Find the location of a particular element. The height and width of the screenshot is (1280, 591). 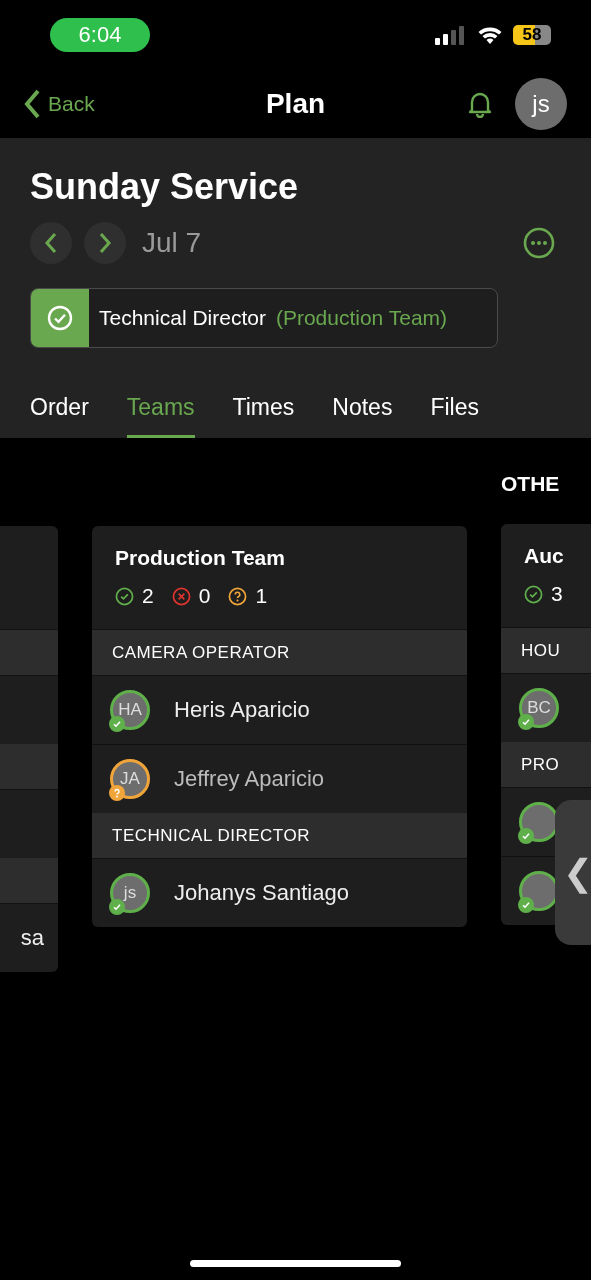

role-chip: Technical Director (Production Team) is located at coordinates (264, 318).